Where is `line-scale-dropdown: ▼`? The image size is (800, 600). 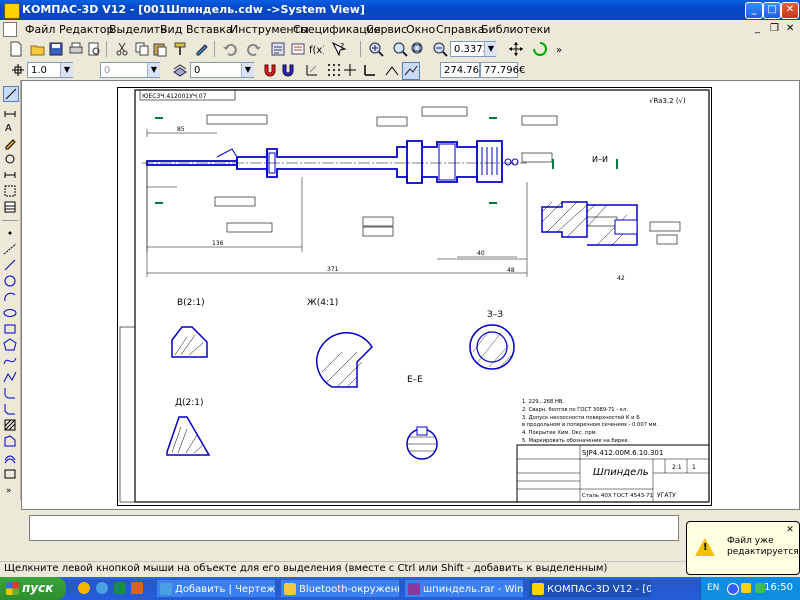
line-scale-dropdown: ▼ is located at coordinates (66, 70).